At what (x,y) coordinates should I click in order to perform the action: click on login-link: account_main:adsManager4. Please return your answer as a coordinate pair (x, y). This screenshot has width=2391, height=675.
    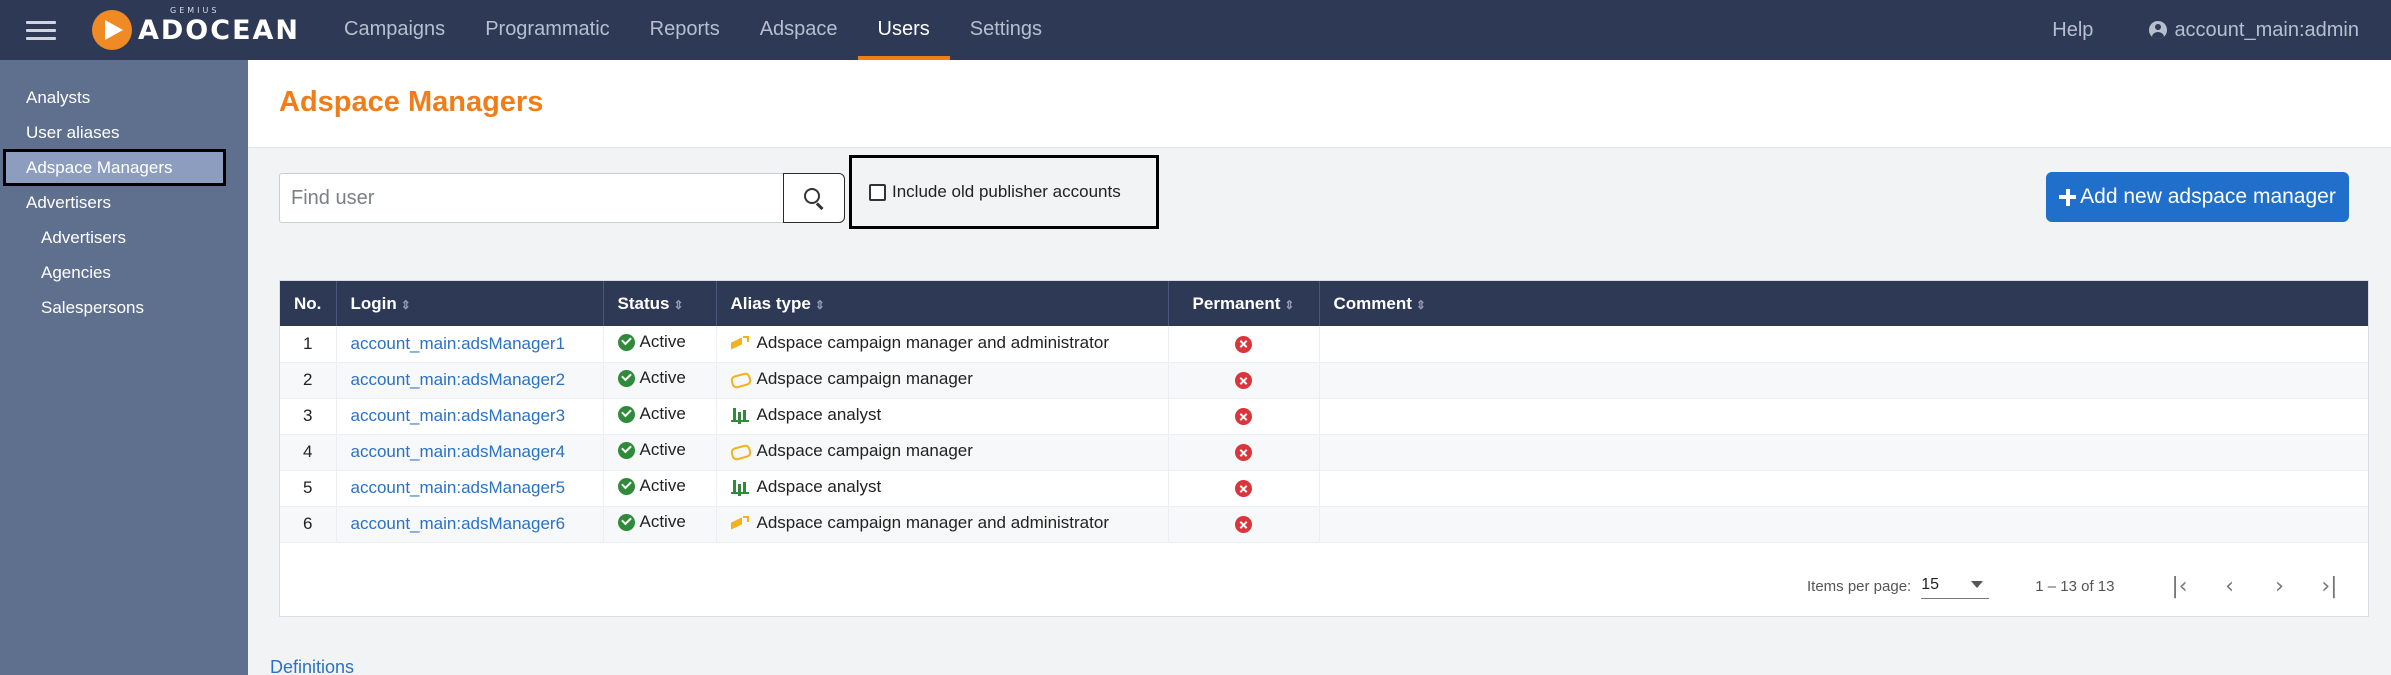
    Looking at the image, I should click on (458, 451).